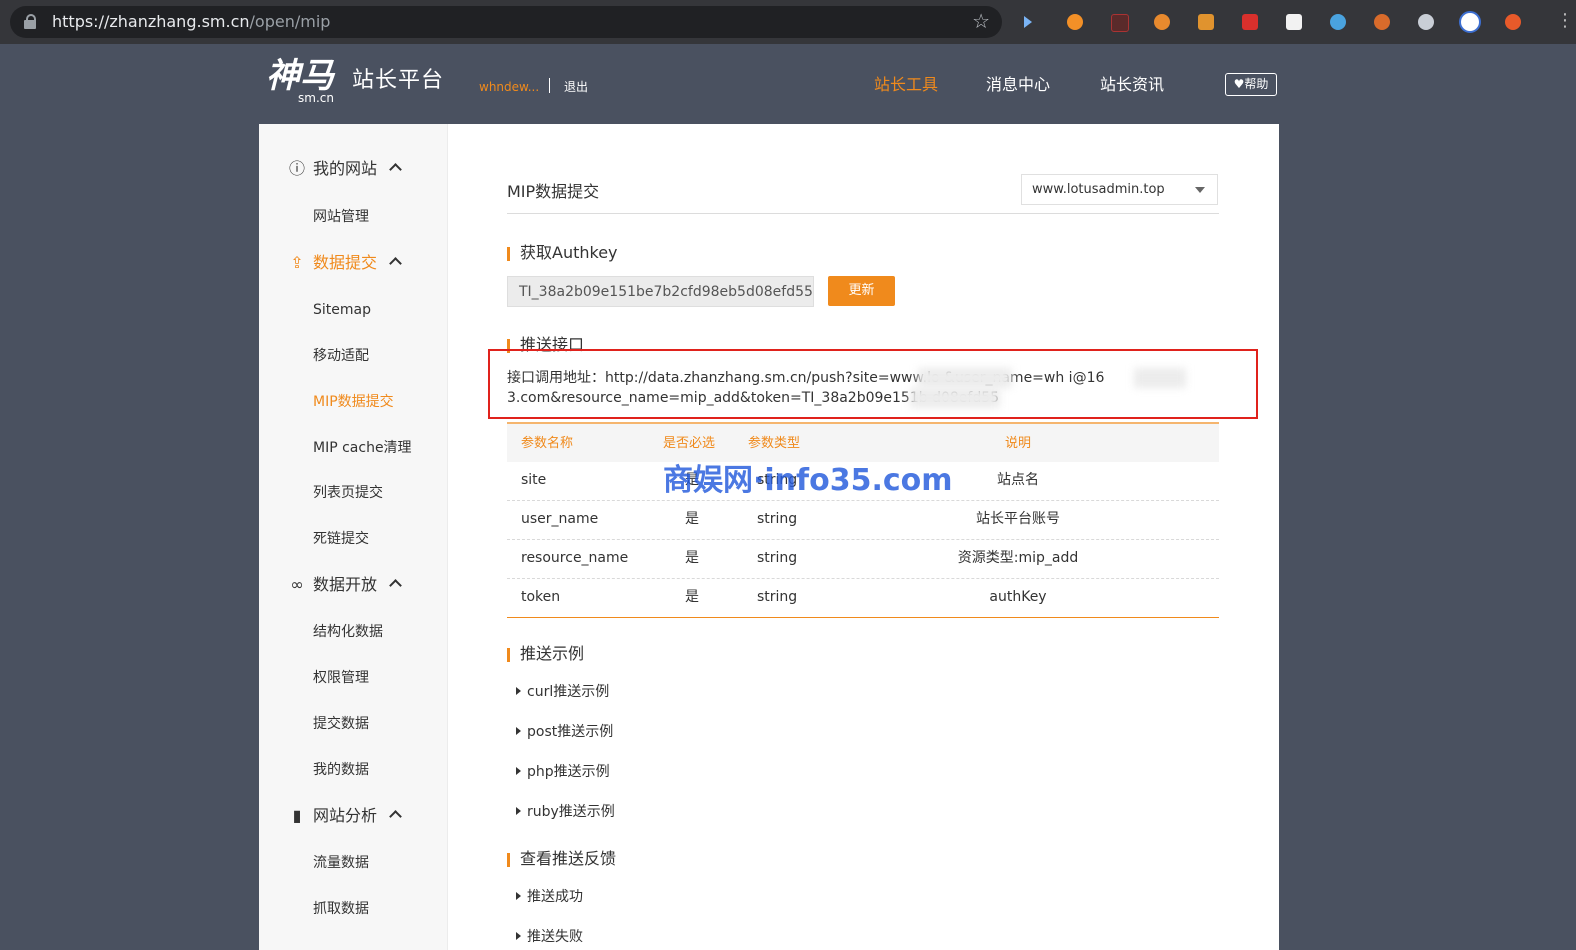 The height and width of the screenshot is (950, 1576). What do you see at coordinates (398, 80) in the screenshot?
I see `logo-name: 站长平台` at bounding box center [398, 80].